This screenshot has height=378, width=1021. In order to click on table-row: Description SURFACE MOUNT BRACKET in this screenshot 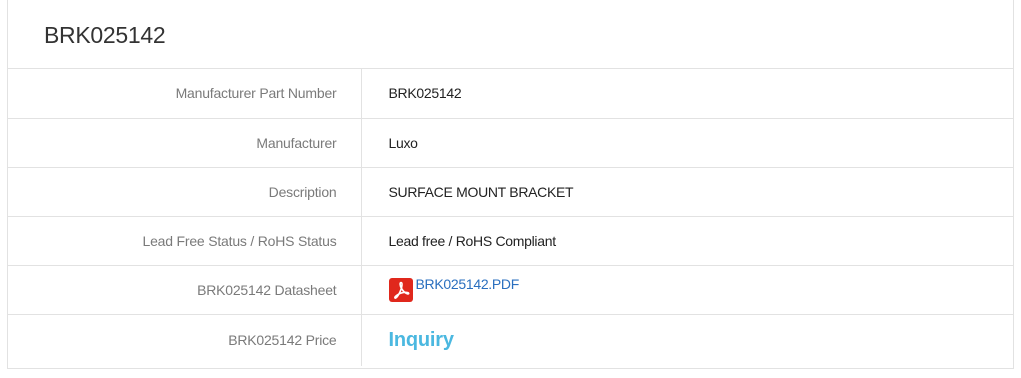, I will do `click(510, 192)`.